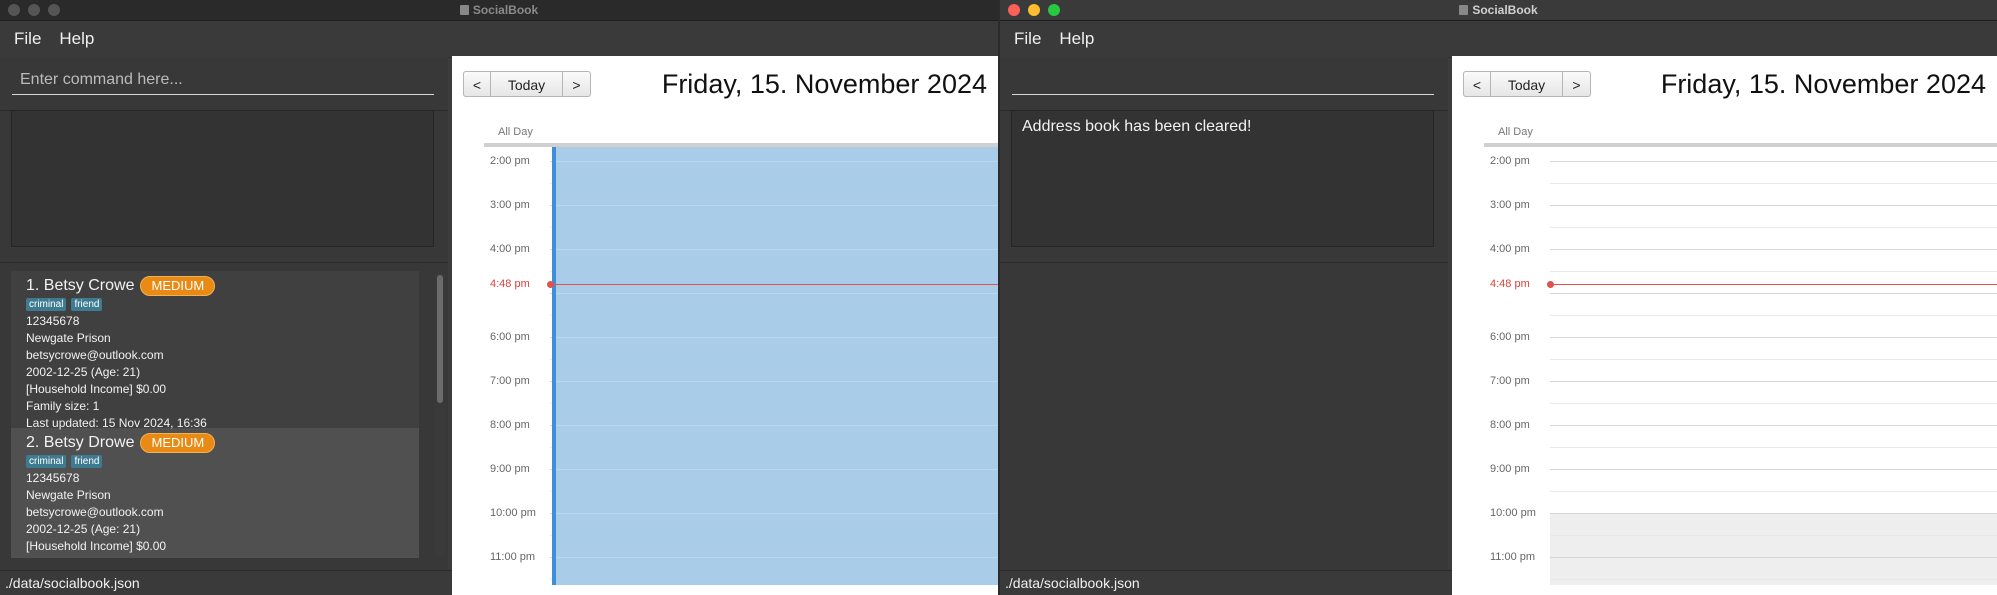 The height and width of the screenshot is (595, 1997). Describe the element at coordinates (53, 321) in the screenshot. I see `person-phone: 12345678` at that location.